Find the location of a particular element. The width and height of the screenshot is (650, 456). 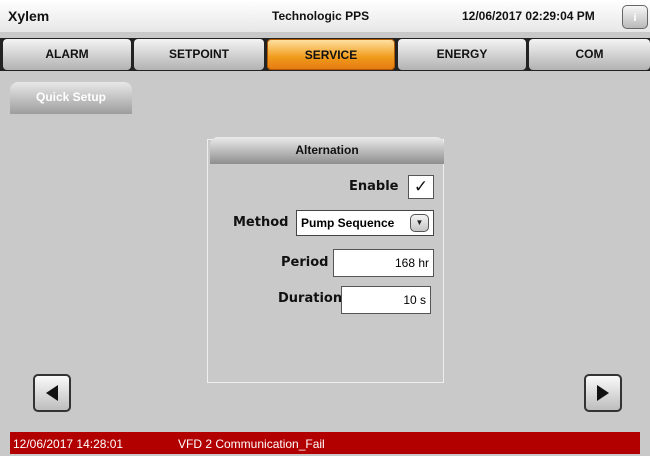

method-select: Pump Sequence ▼ is located at coordinates (365, 223).